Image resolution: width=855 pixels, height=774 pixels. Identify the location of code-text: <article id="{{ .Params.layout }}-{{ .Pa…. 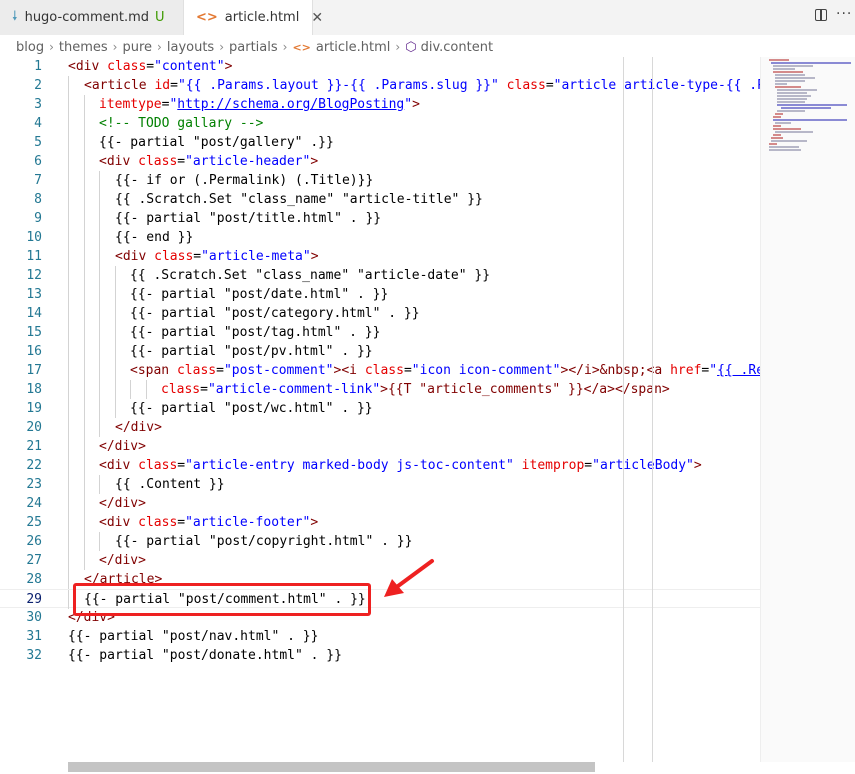
(422, 85).